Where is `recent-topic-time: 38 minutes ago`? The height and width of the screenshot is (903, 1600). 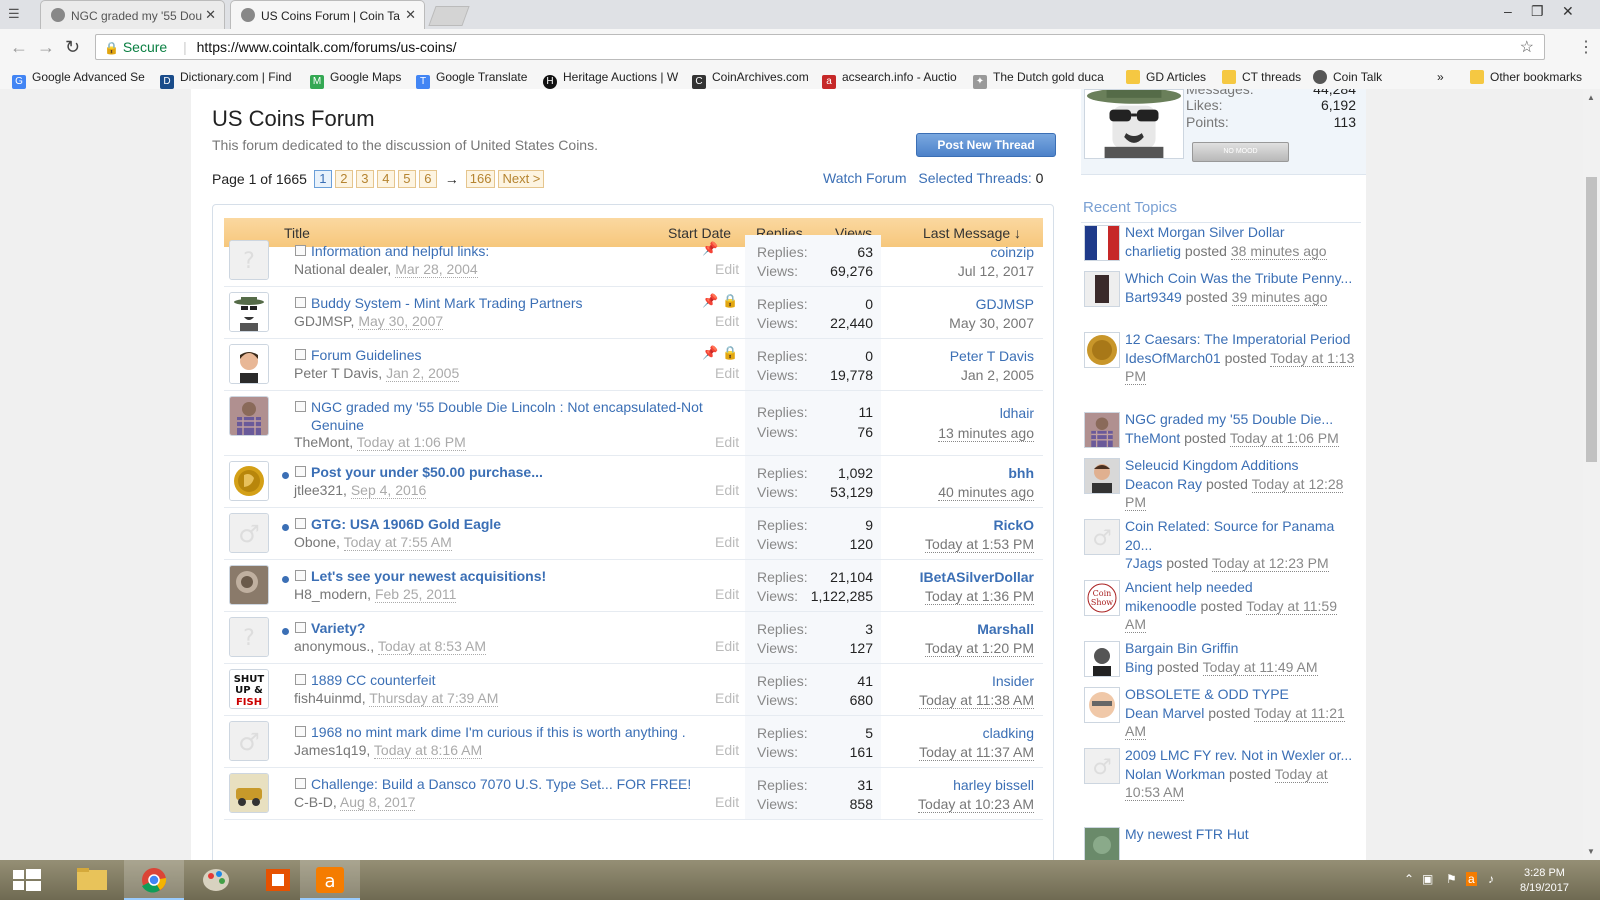 recent-topic-time: 38 minutes ago is located at coordinates (1278, 251).